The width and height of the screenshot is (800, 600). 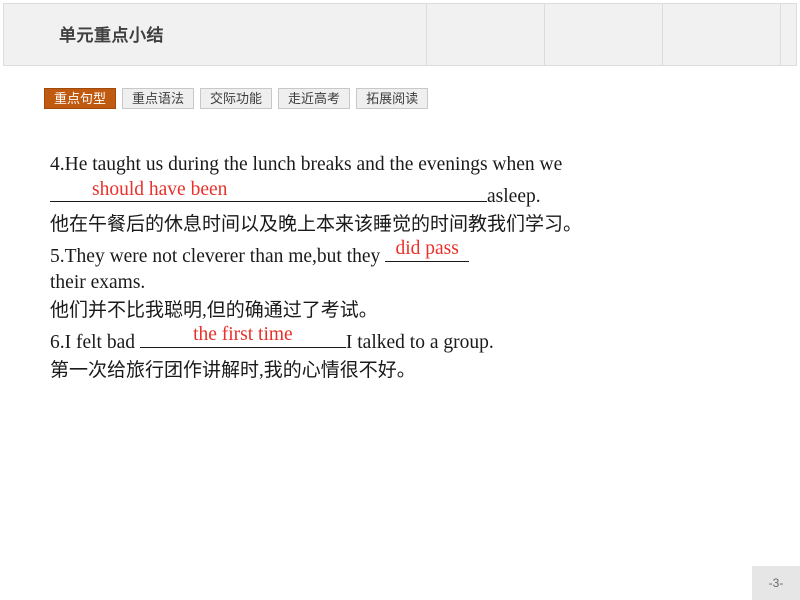 What do you see at coordinates (314, 98) in the screenshot?
I see `tab-exam-approach: 走近高考` at bounding box center [314, 98].